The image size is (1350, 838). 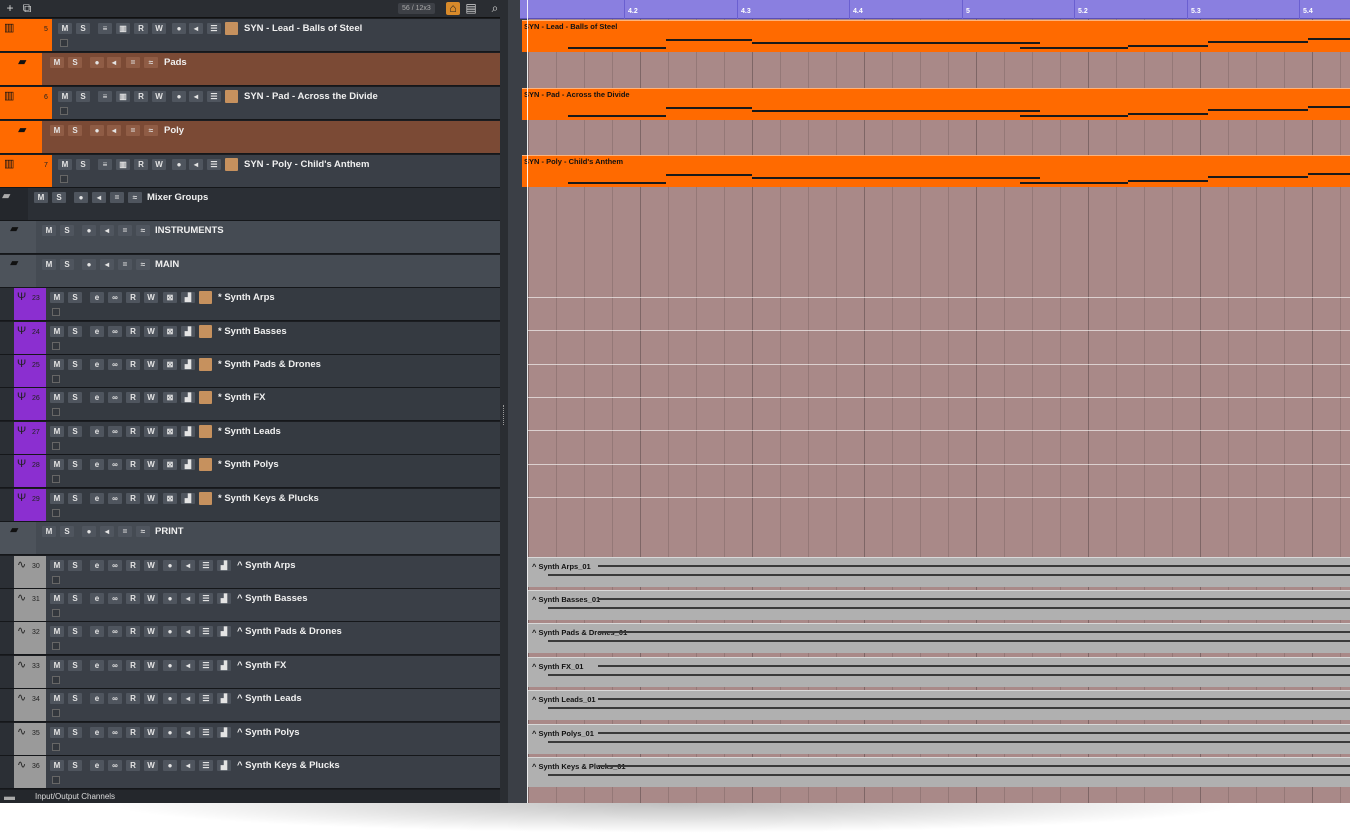 What do you see at coordinates (174, 130) in the screenshot?
I see `track-name: Poly` at bounding box center [174, 130].